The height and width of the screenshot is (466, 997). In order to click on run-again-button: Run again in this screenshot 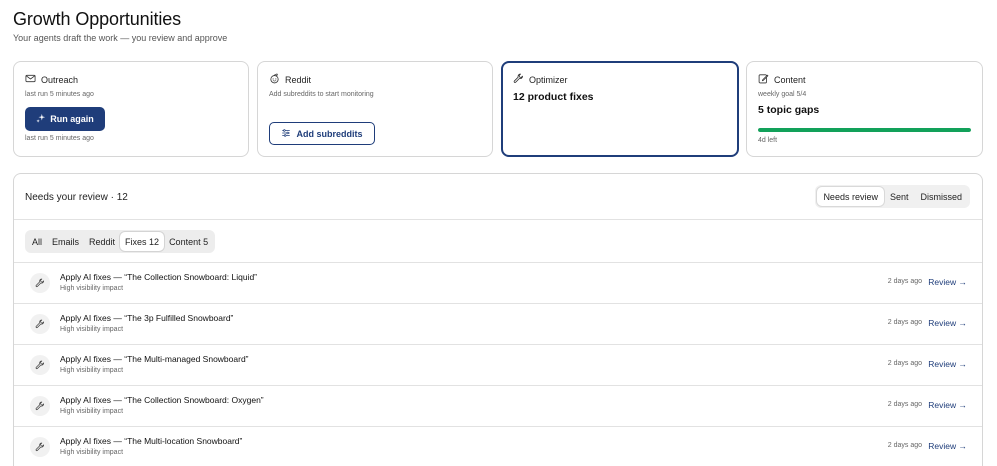, I will do `click(65, 119)`.